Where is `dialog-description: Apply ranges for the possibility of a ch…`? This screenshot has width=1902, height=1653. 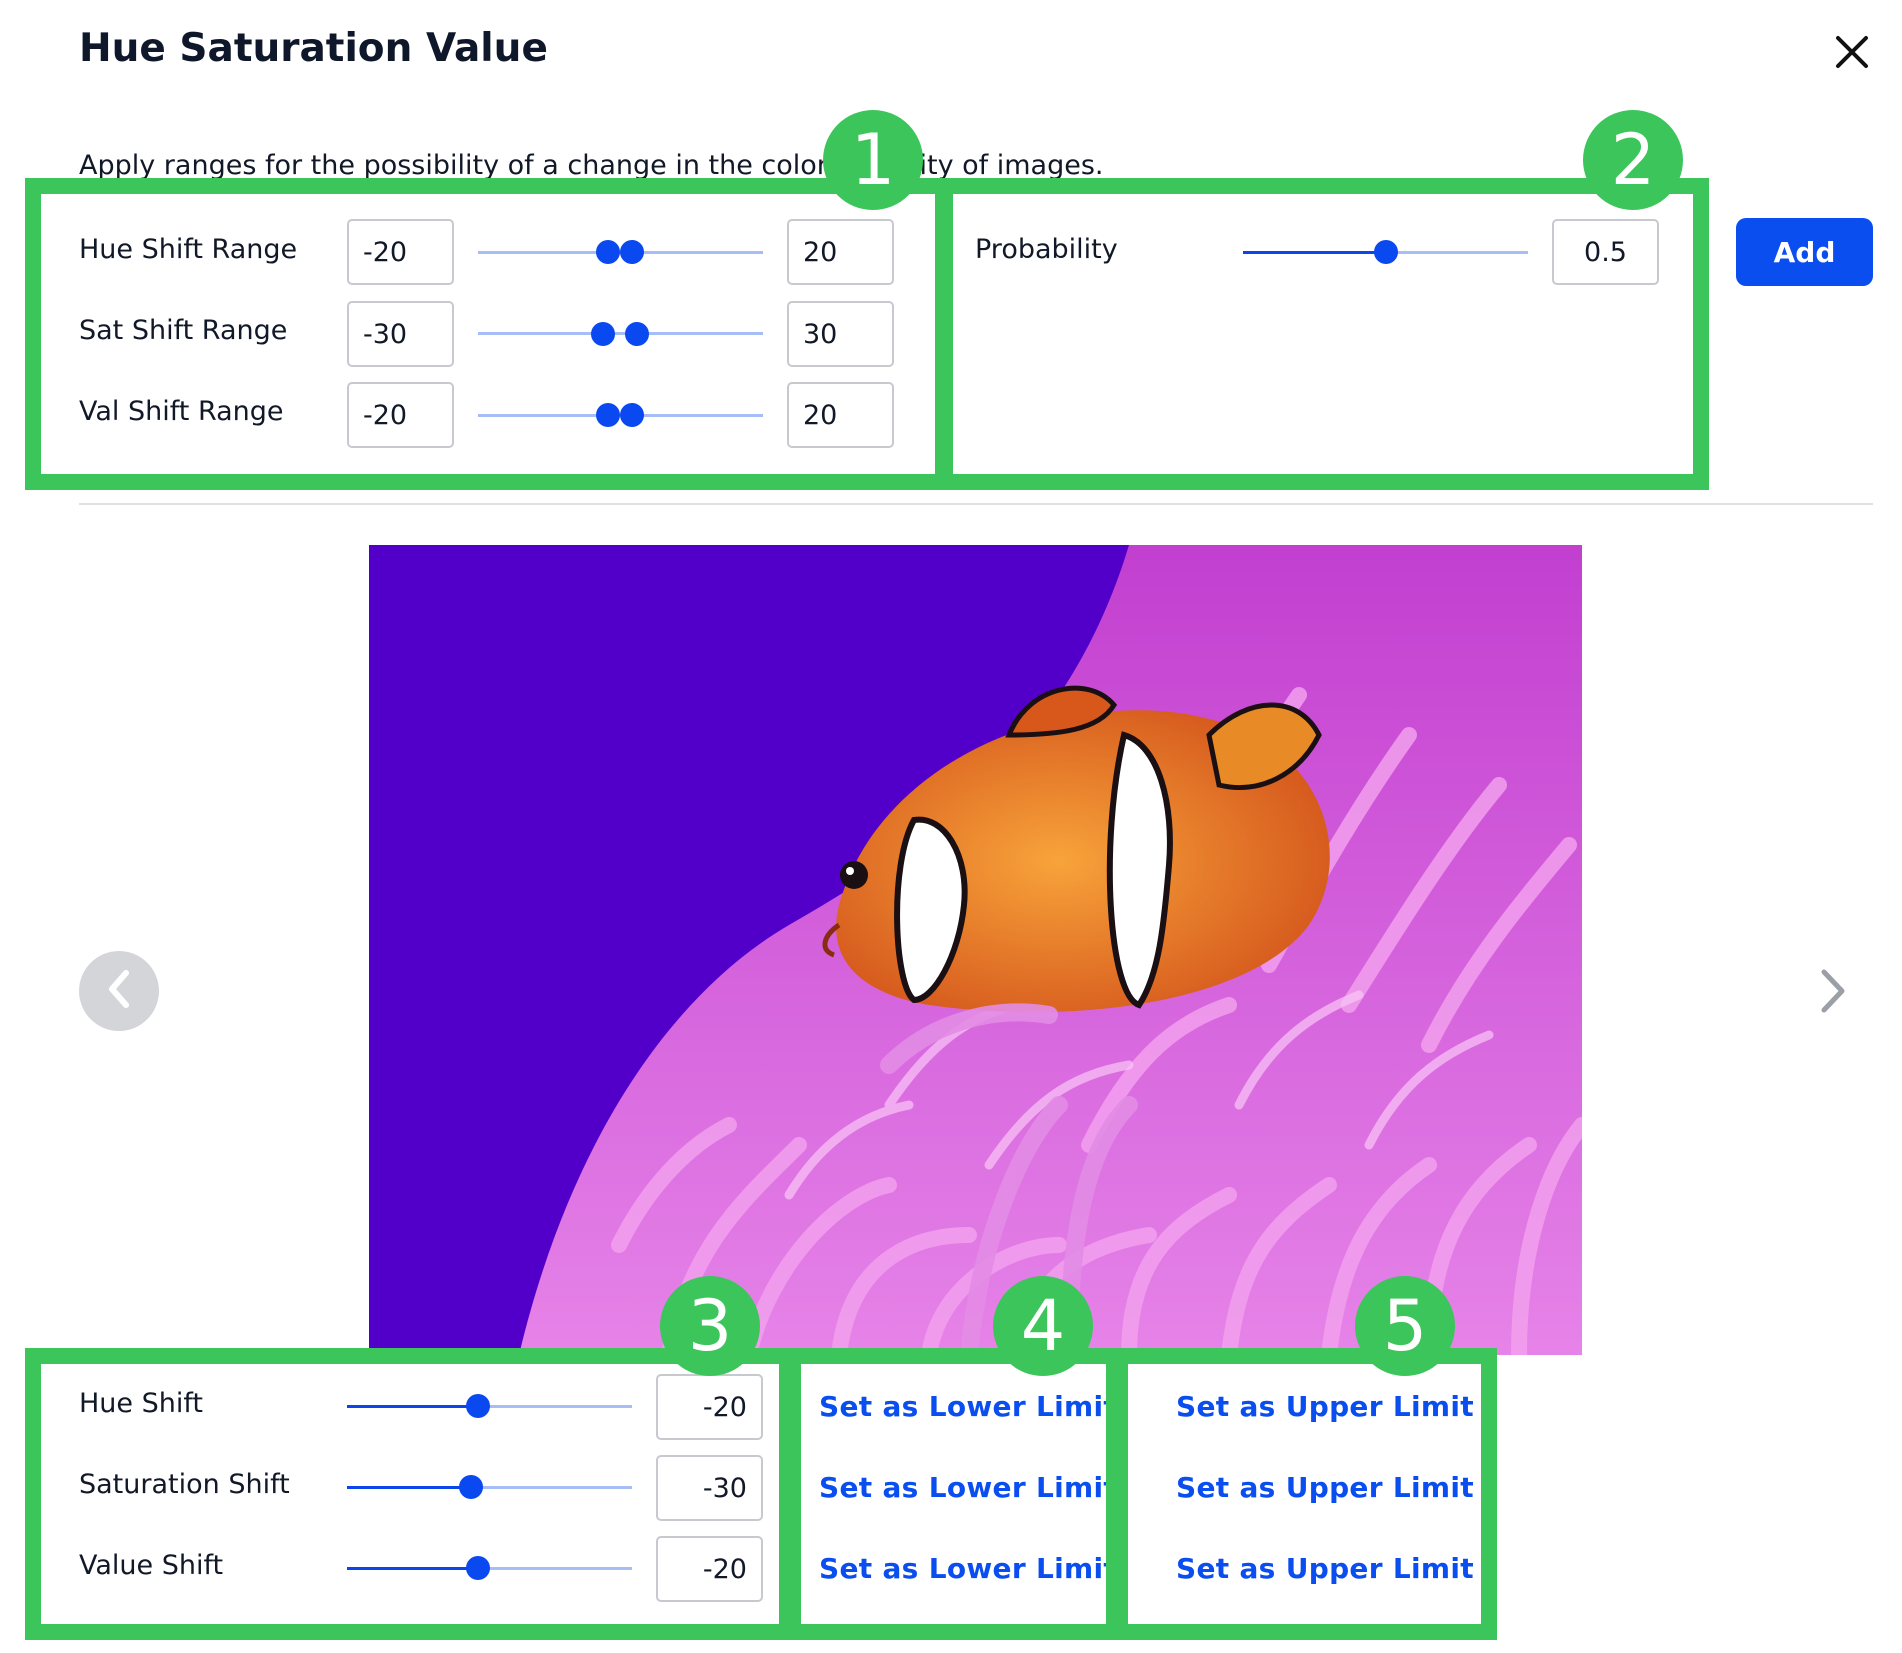
dialog-description: Apply ranges for the possibility of a ch… is located at coordinates (591, 165).